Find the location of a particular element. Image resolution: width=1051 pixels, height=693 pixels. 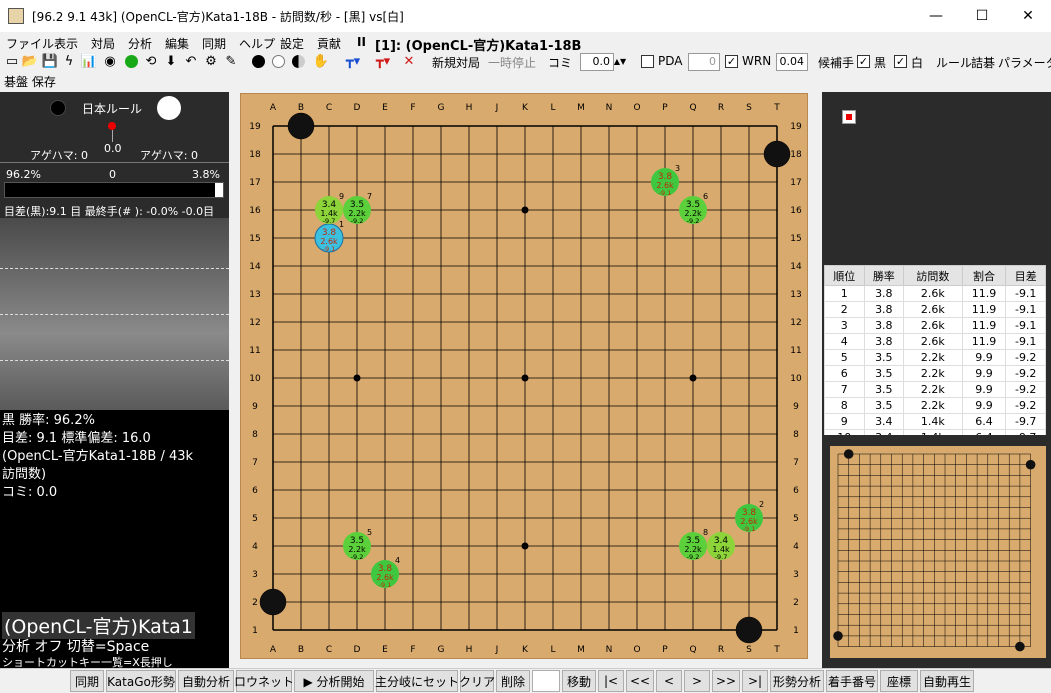

table-cell: -9.2 is located at coordinates (1025, 389).